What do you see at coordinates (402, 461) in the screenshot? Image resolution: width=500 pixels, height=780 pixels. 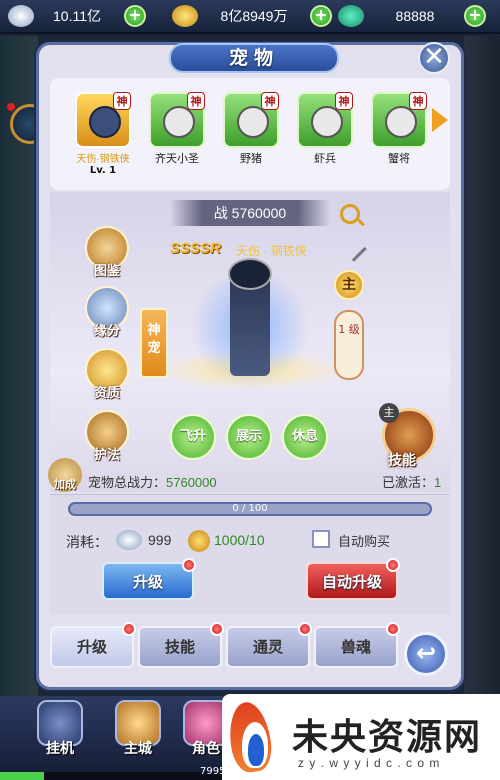 I see `skill-label: 技能` at bounding box center [402, 461].